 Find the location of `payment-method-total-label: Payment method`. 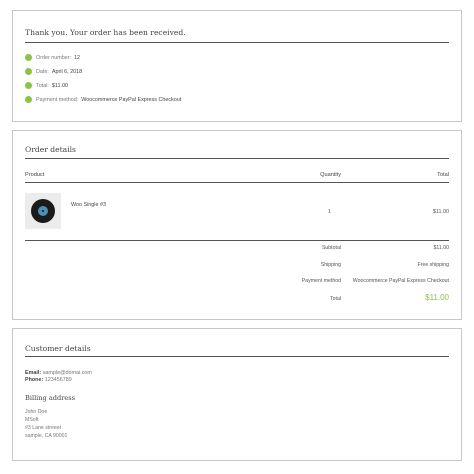

payment-method-total-label: Payment method is located at coordinates (321, 281).